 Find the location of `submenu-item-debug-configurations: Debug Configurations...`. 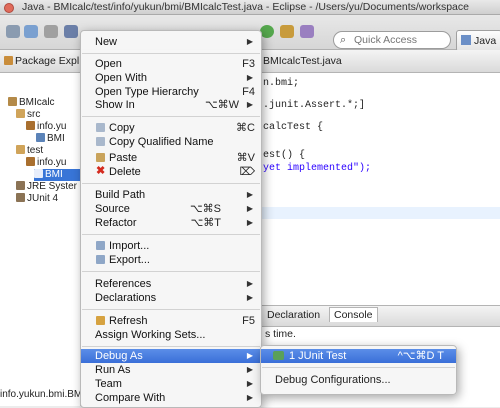

submenu-item-debug-configurations: Debug Configurations... is located at coordinates (358, 380).